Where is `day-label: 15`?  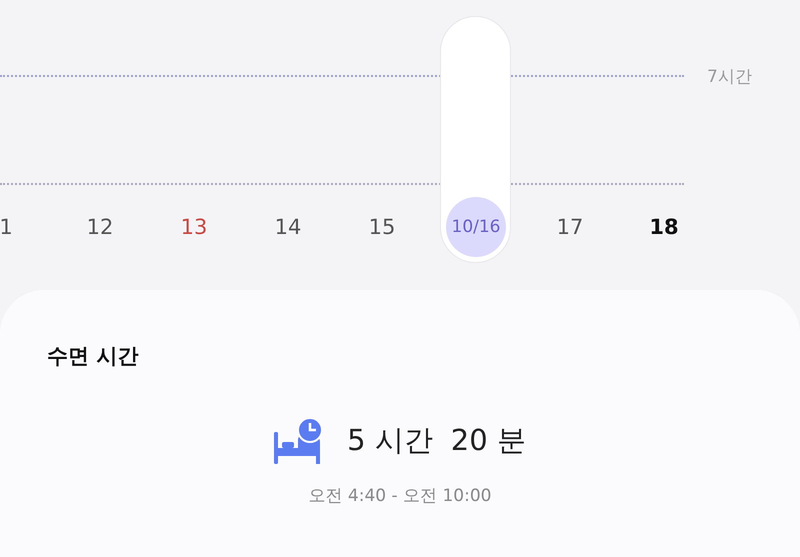
day-label: 15 is located at coordinates (382, 227).